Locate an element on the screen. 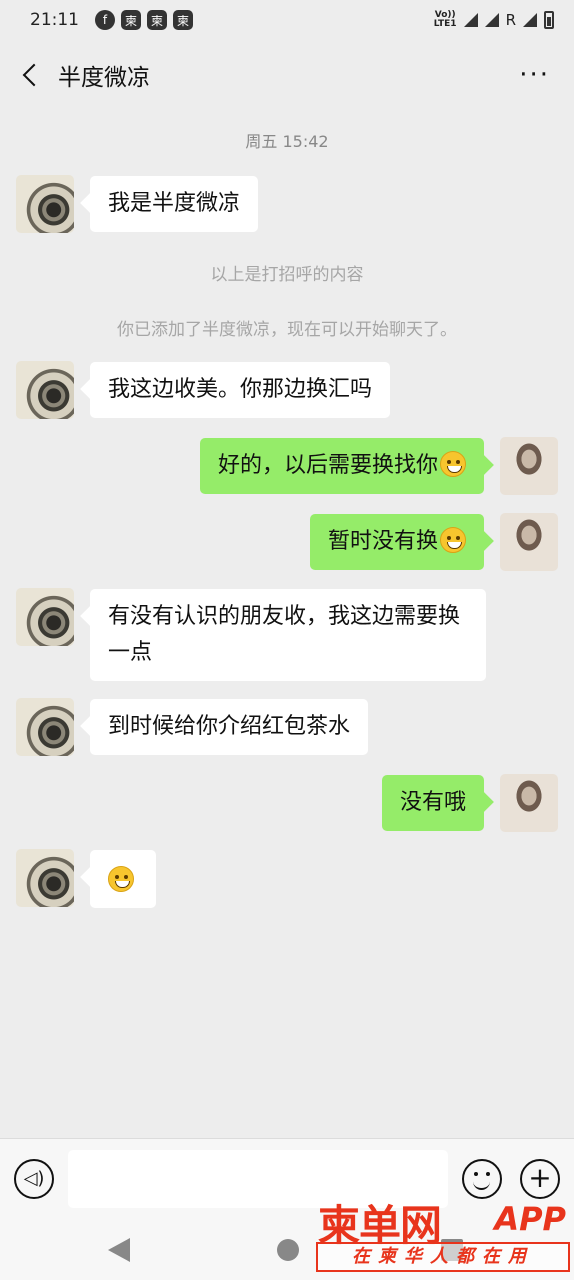 Image resolution: width=574 pixels, height=1280 pixels. chat-header: 半度微凉 ··· is located at coordinates (287, 75).